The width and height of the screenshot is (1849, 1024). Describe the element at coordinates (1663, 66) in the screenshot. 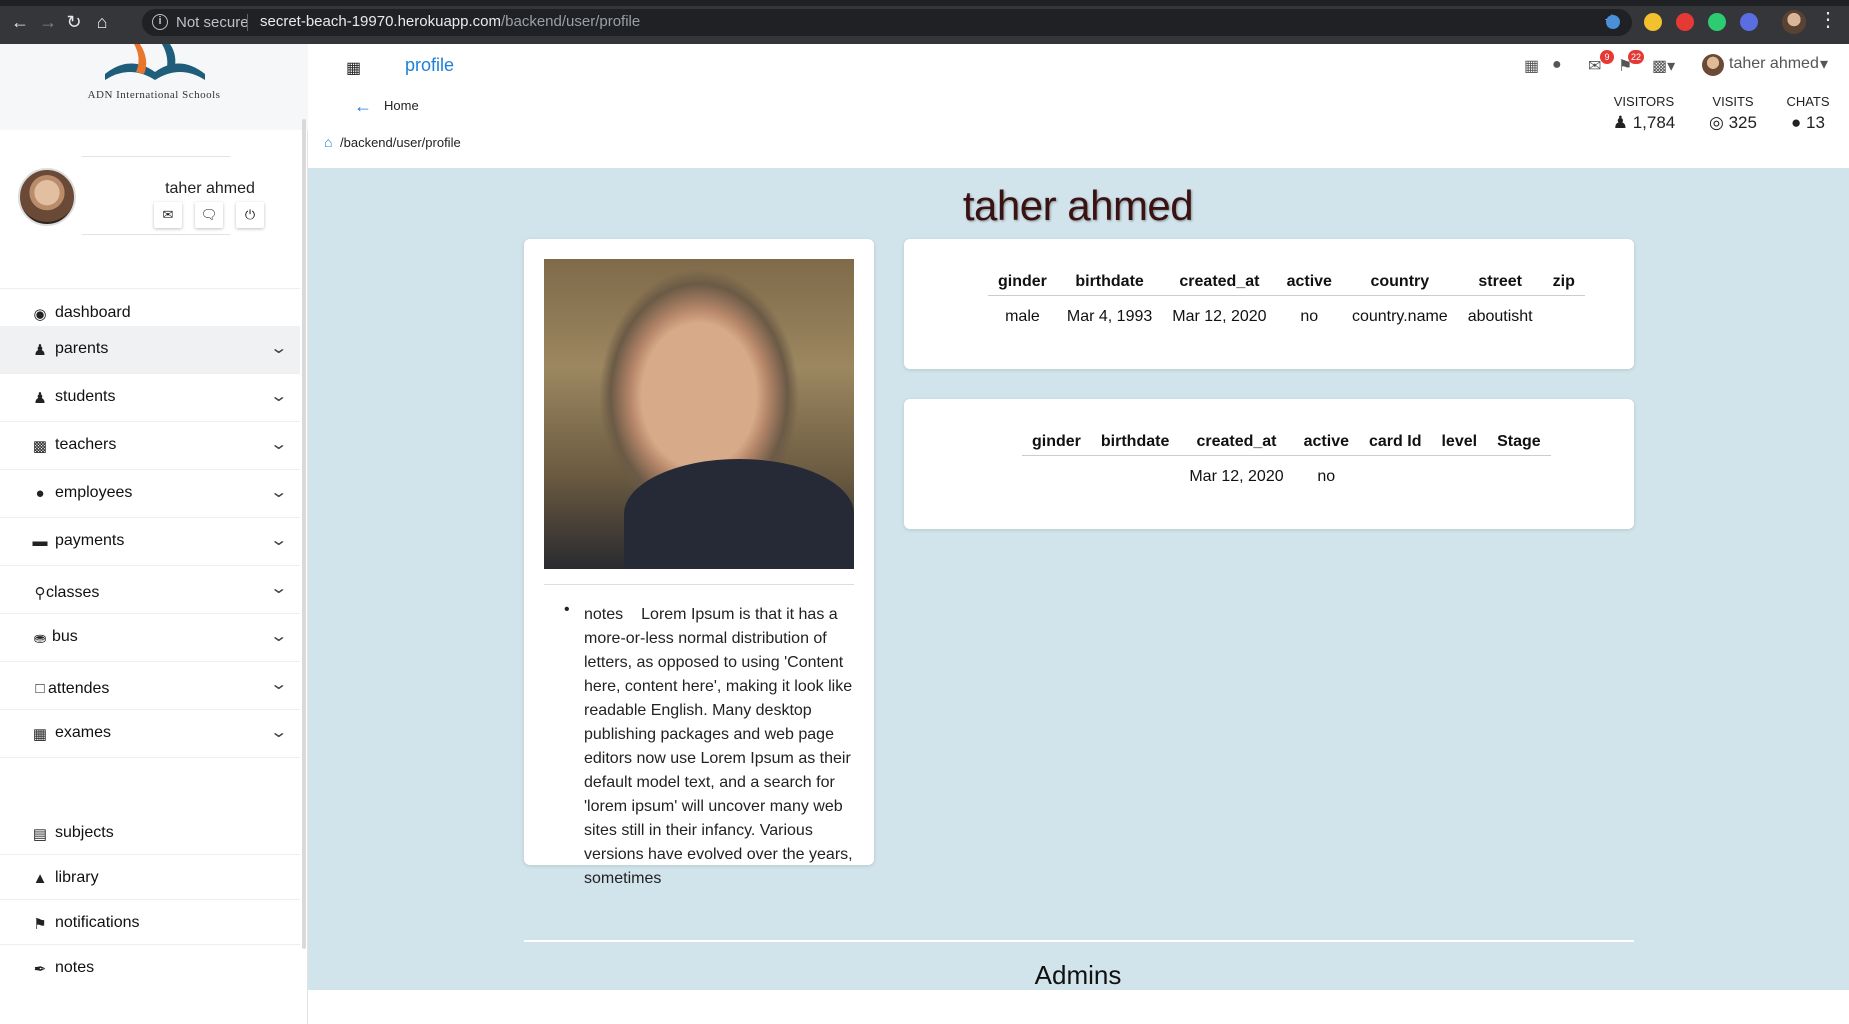

I see `language-icon: ▩▾` at that location.